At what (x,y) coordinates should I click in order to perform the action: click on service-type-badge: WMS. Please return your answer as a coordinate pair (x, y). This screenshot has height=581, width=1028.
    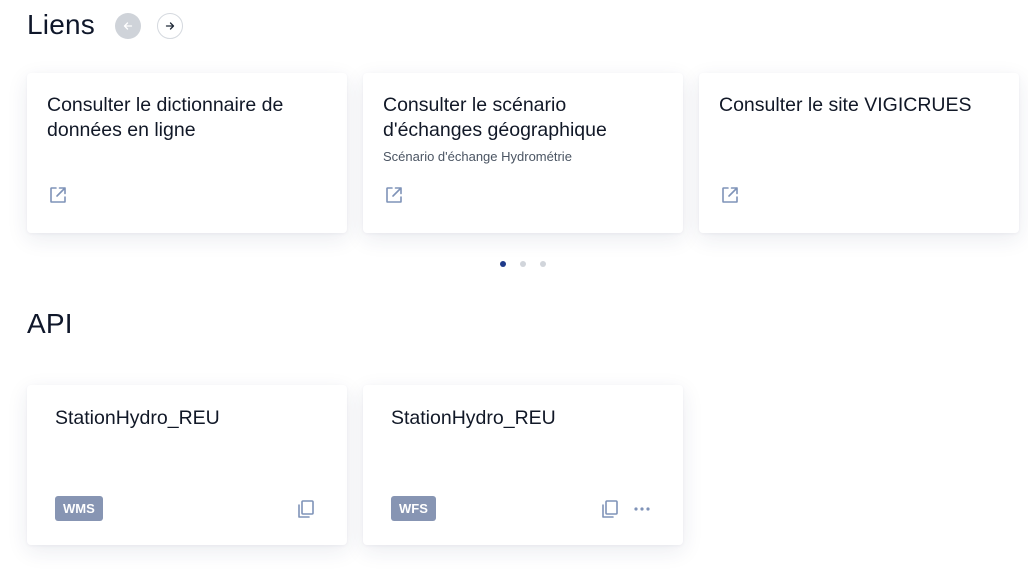
    Looking at the image, I should click on (79, 508).